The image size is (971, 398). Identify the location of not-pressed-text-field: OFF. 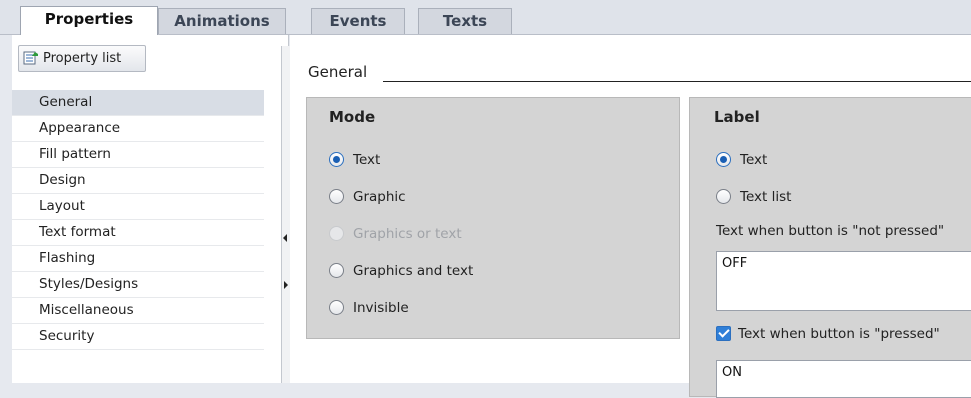
(843, 281).